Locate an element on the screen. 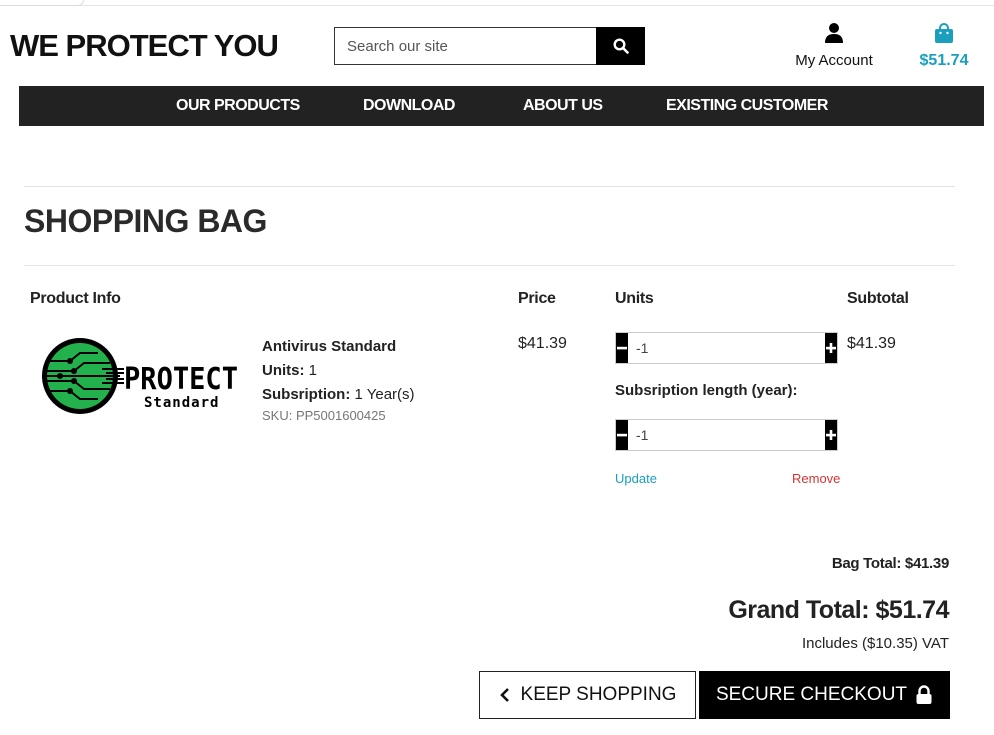  search-icon is located at coordinates (620, 46).